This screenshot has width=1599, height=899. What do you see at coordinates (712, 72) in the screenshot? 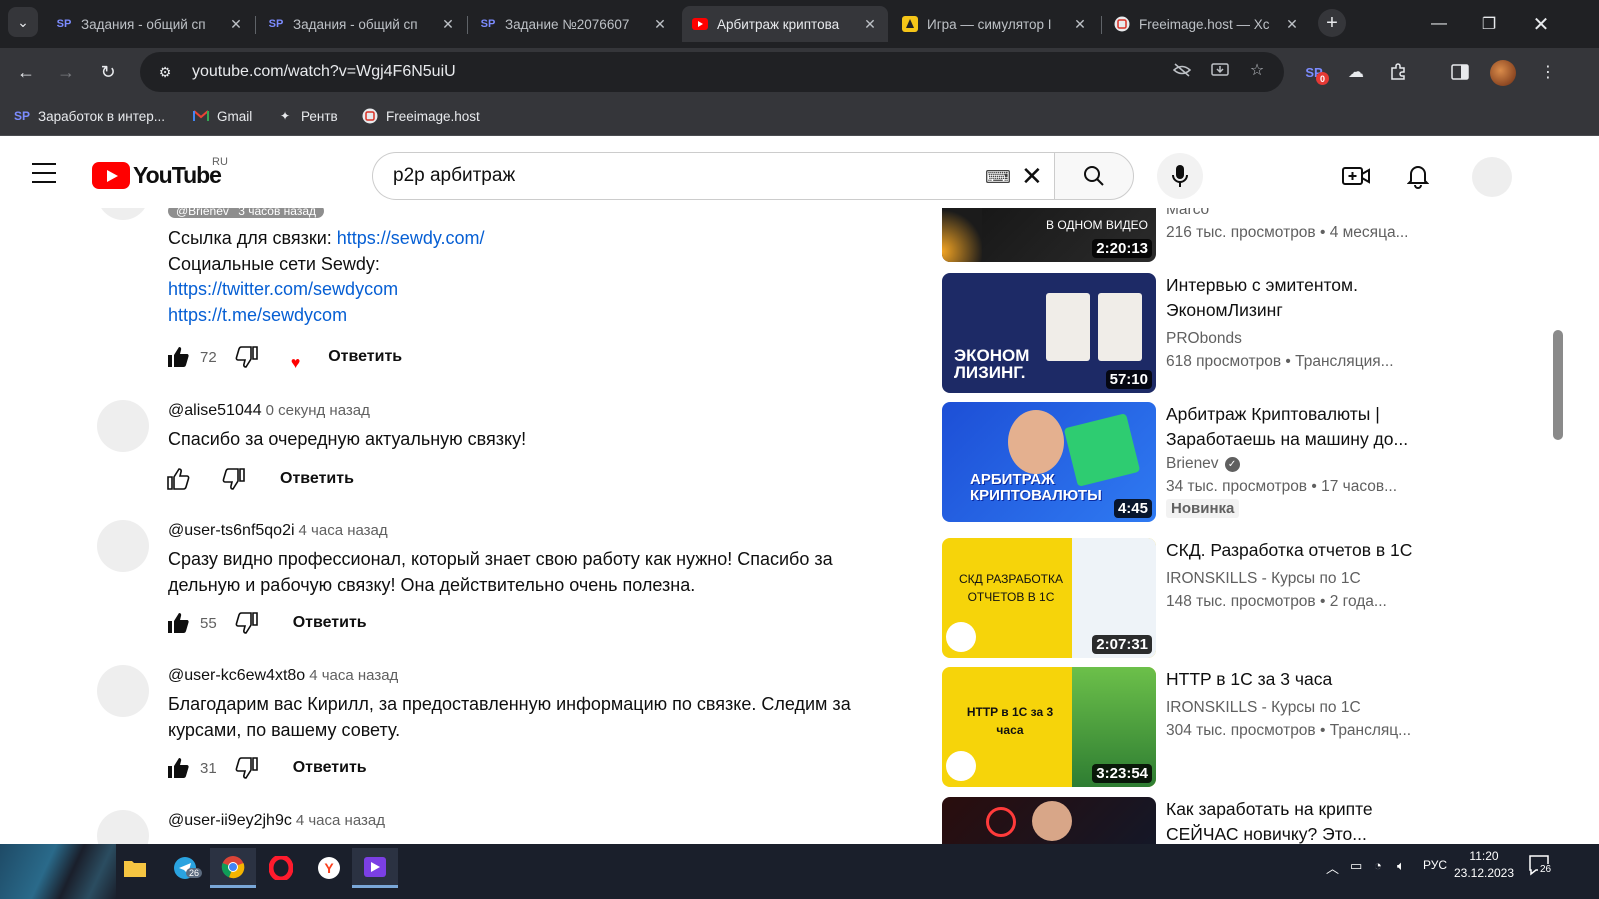
I see `address-bar: ⚙ youtube.com/watch?v=Wgj4F6N5uiU` at bounding box center [712, 72].